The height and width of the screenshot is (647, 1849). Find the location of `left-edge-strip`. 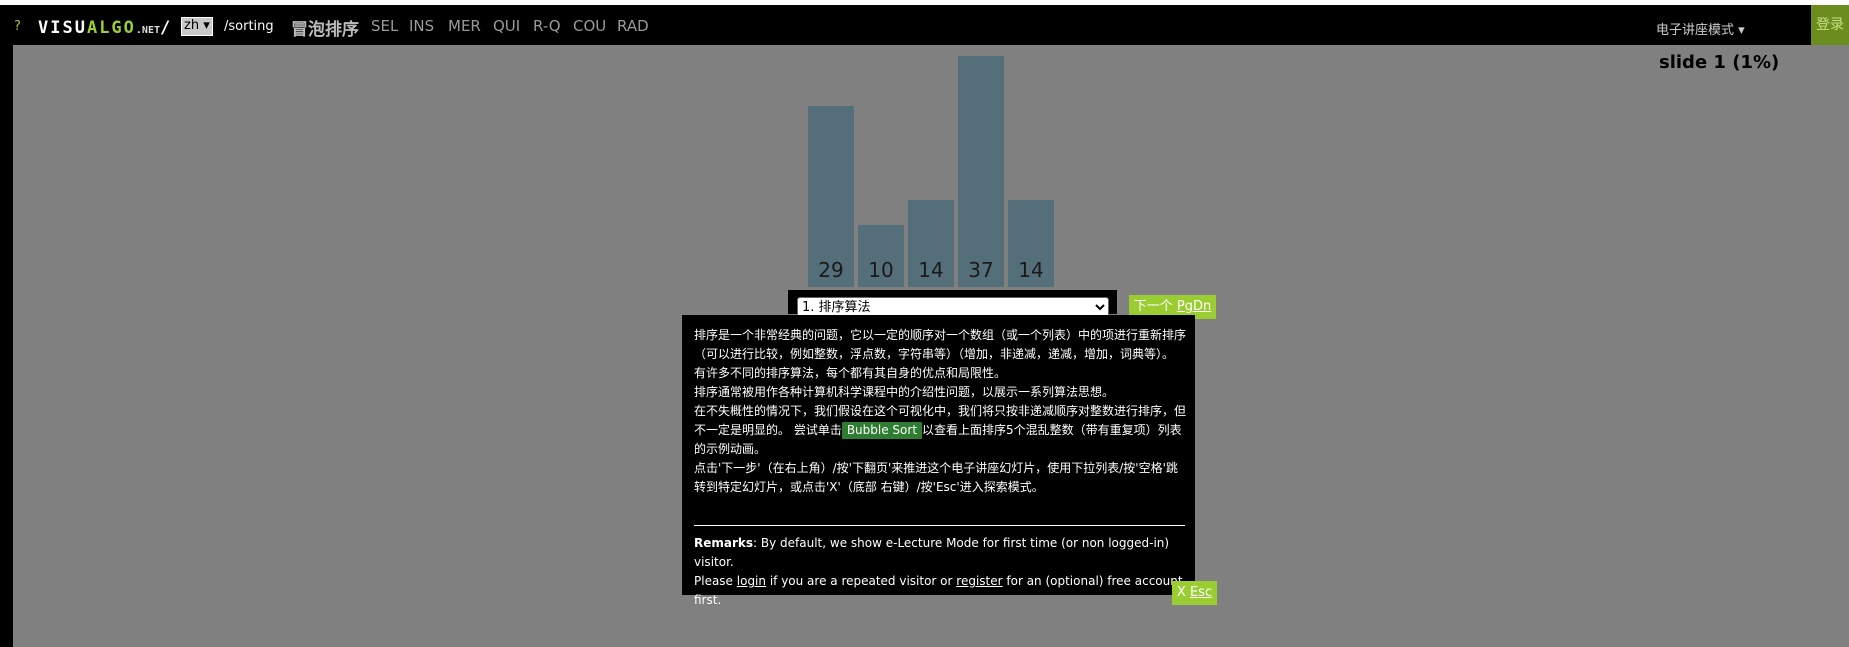

left-edge-strip is located at coordinates (6, 346).